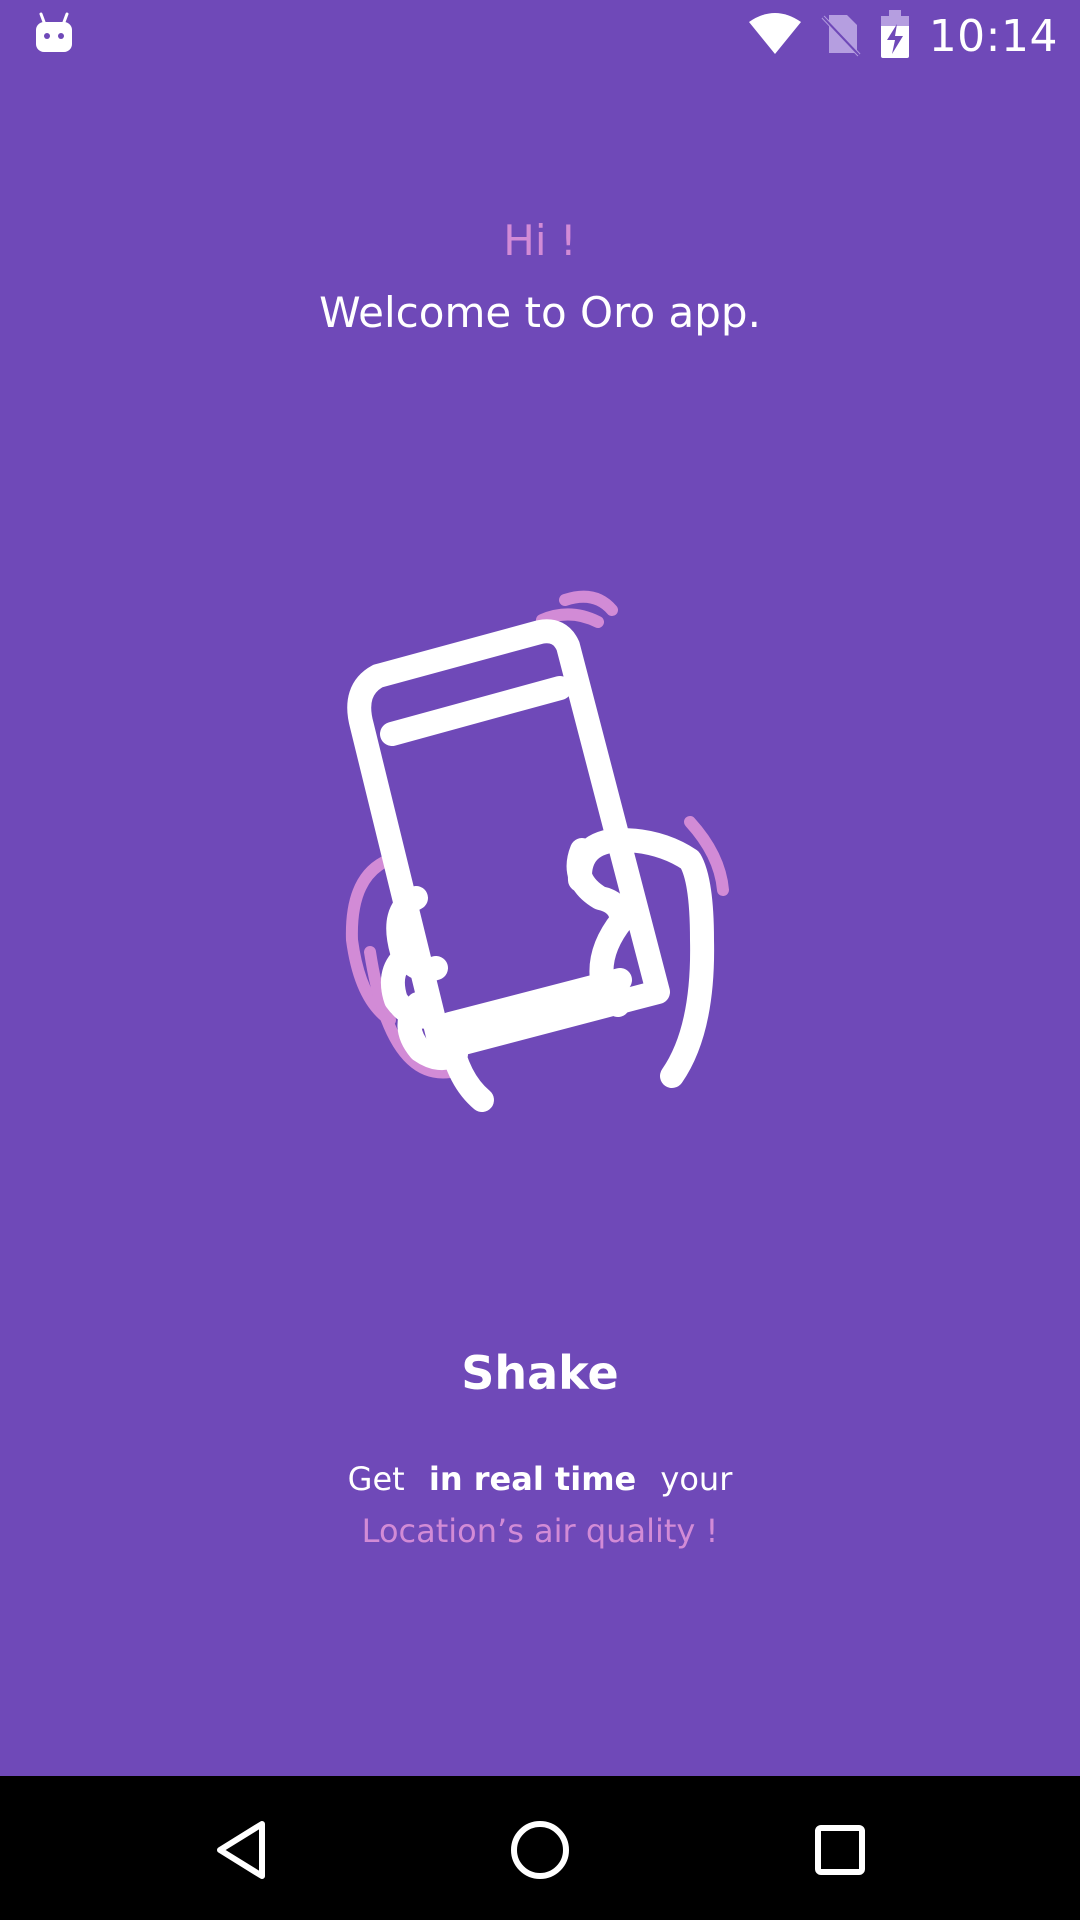  What do you see at coordinates (54, 35) in the screenshot?
I see `android-icon` at bounding box center [54, 35].